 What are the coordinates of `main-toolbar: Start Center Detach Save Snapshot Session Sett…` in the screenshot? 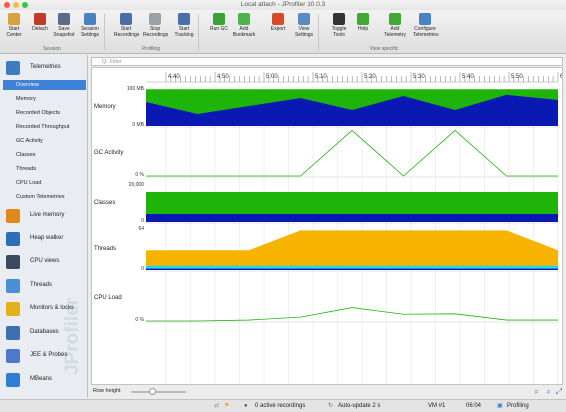 It's located at (283, 32).